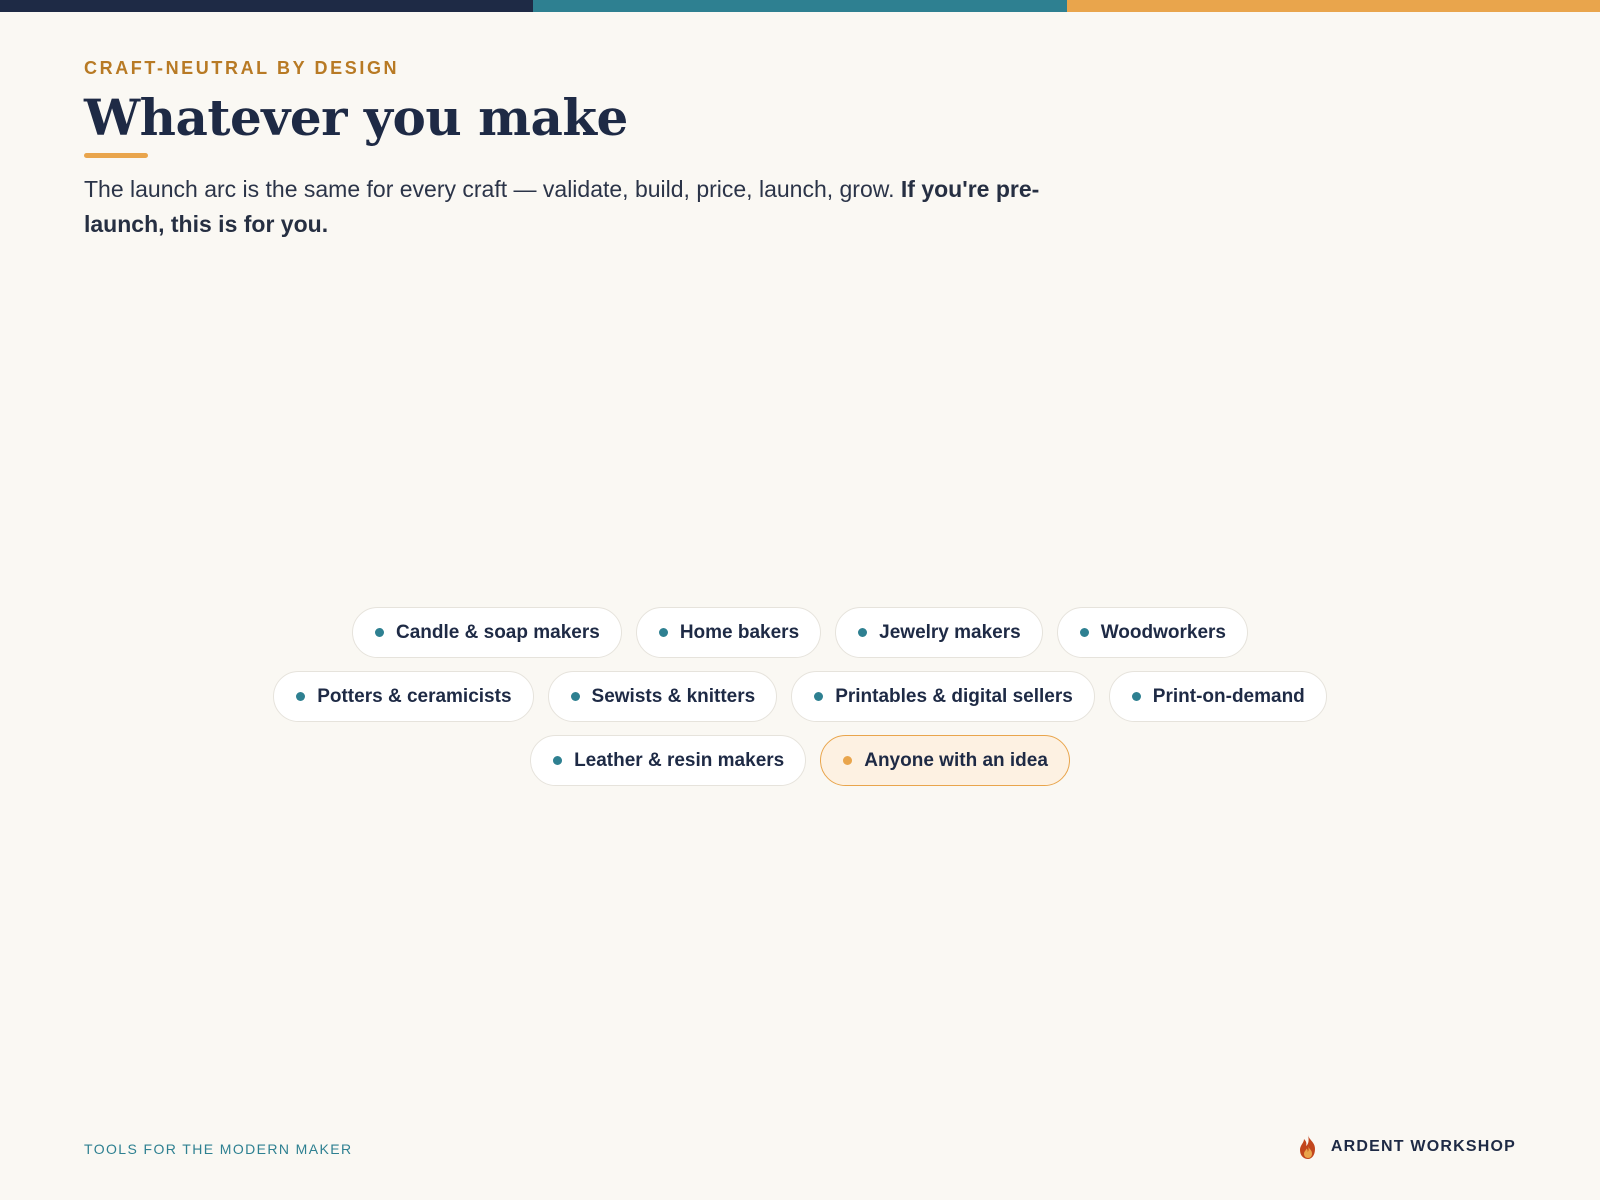 Image resolution: width=1600 pixels, height=1200 pixels. Describe the element at coordinates (242, 68) in the screenshot. I see `eyebrow-label: CRAFT-NEUTRAL BY DESIGN` at that location.